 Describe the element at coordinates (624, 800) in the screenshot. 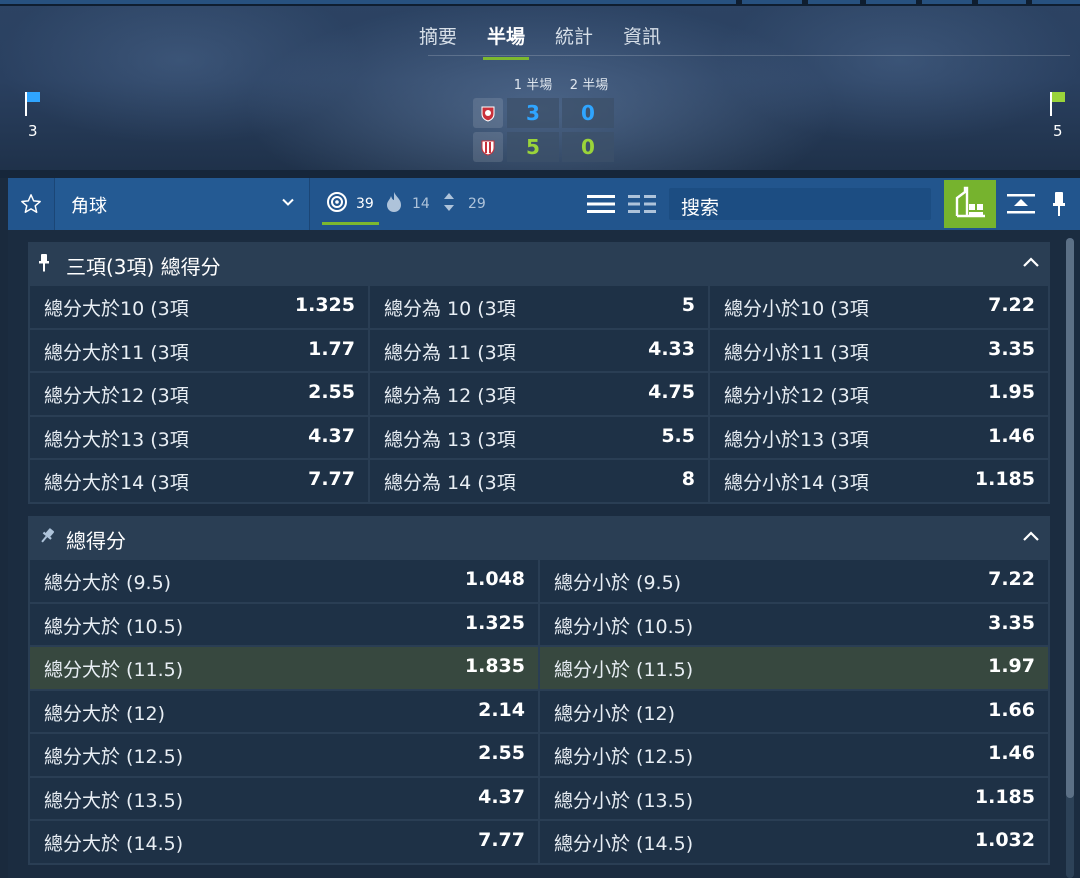

I see `odds-label: 總分小於 (13.5)` at that location.